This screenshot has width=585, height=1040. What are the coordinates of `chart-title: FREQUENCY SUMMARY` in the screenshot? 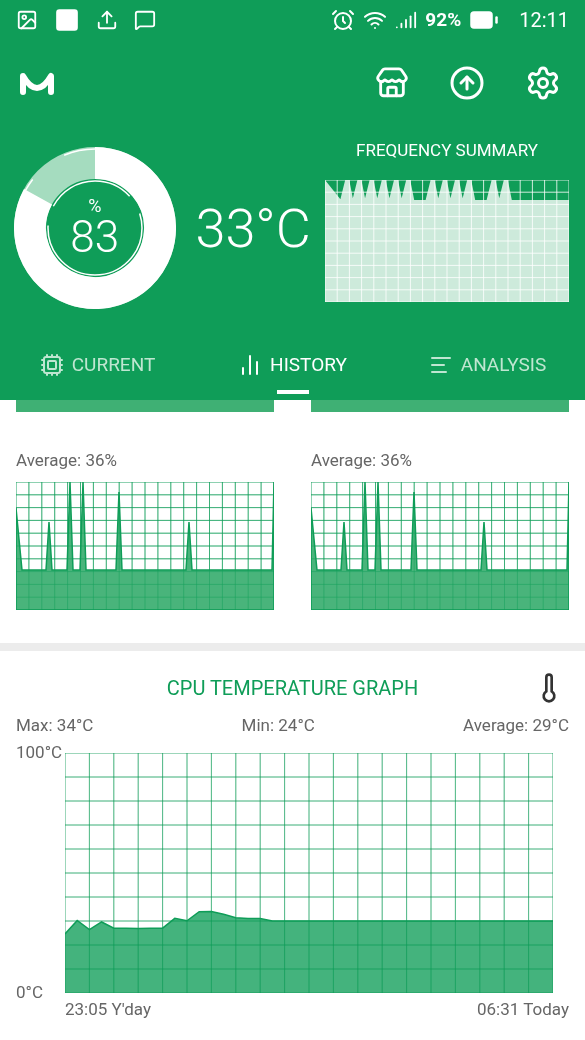 It's located at (447, 151).